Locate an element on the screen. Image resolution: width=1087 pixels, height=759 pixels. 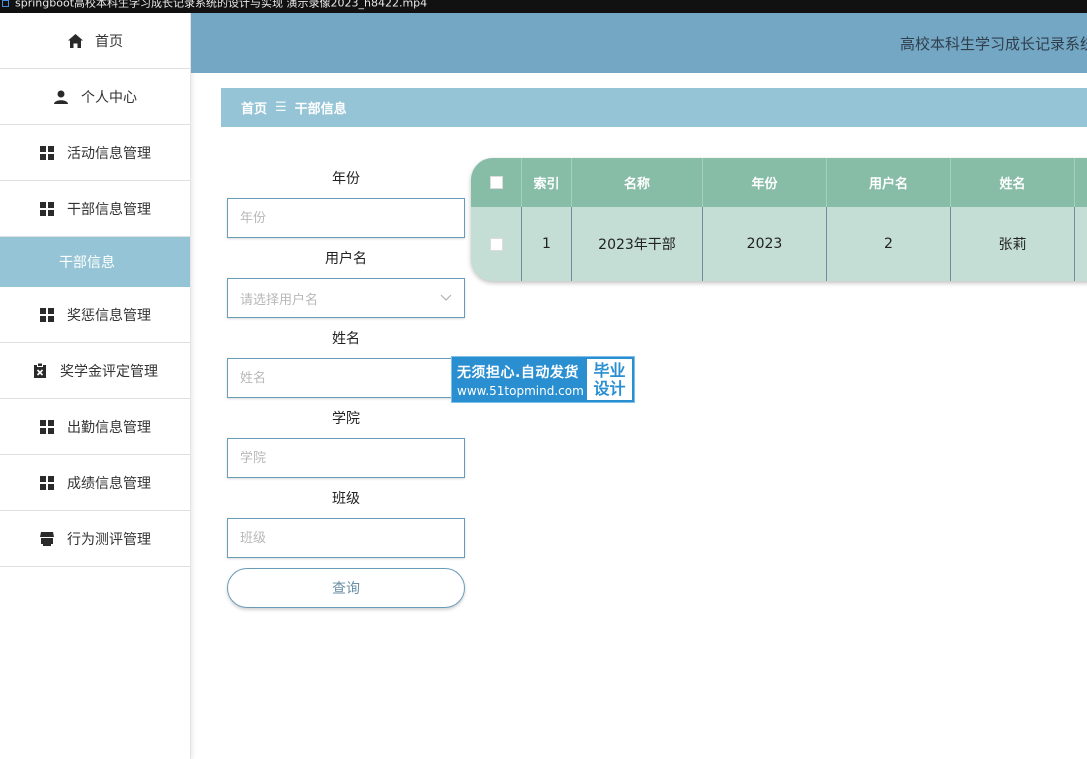
cell-realname: 张莉 is located at coordinates (1013, 244).